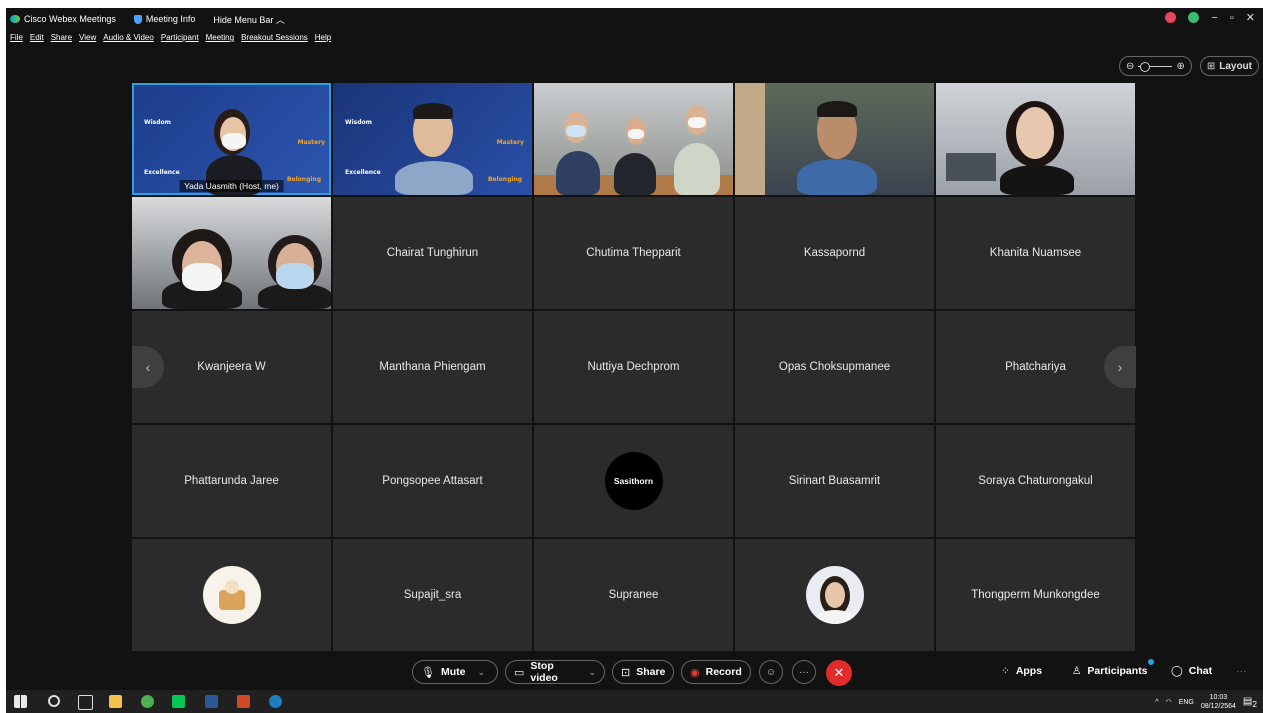 The width and height of the screenshot is (1263, 713). I want to click on participant-tile: Sirinart Buasamrit, so click(834, 481).